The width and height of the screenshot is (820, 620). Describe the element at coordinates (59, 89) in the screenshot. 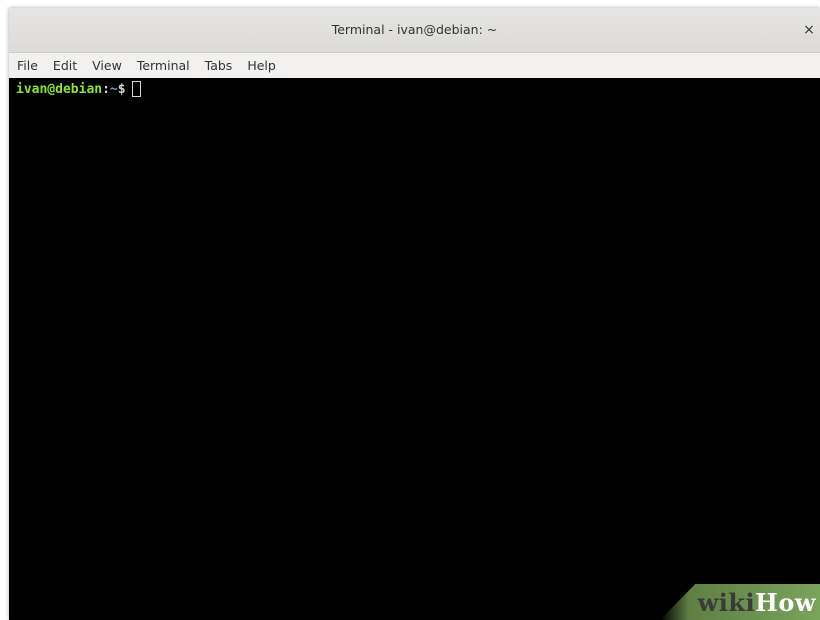

I see `prompt-user-host: ivan@debian` at that location.